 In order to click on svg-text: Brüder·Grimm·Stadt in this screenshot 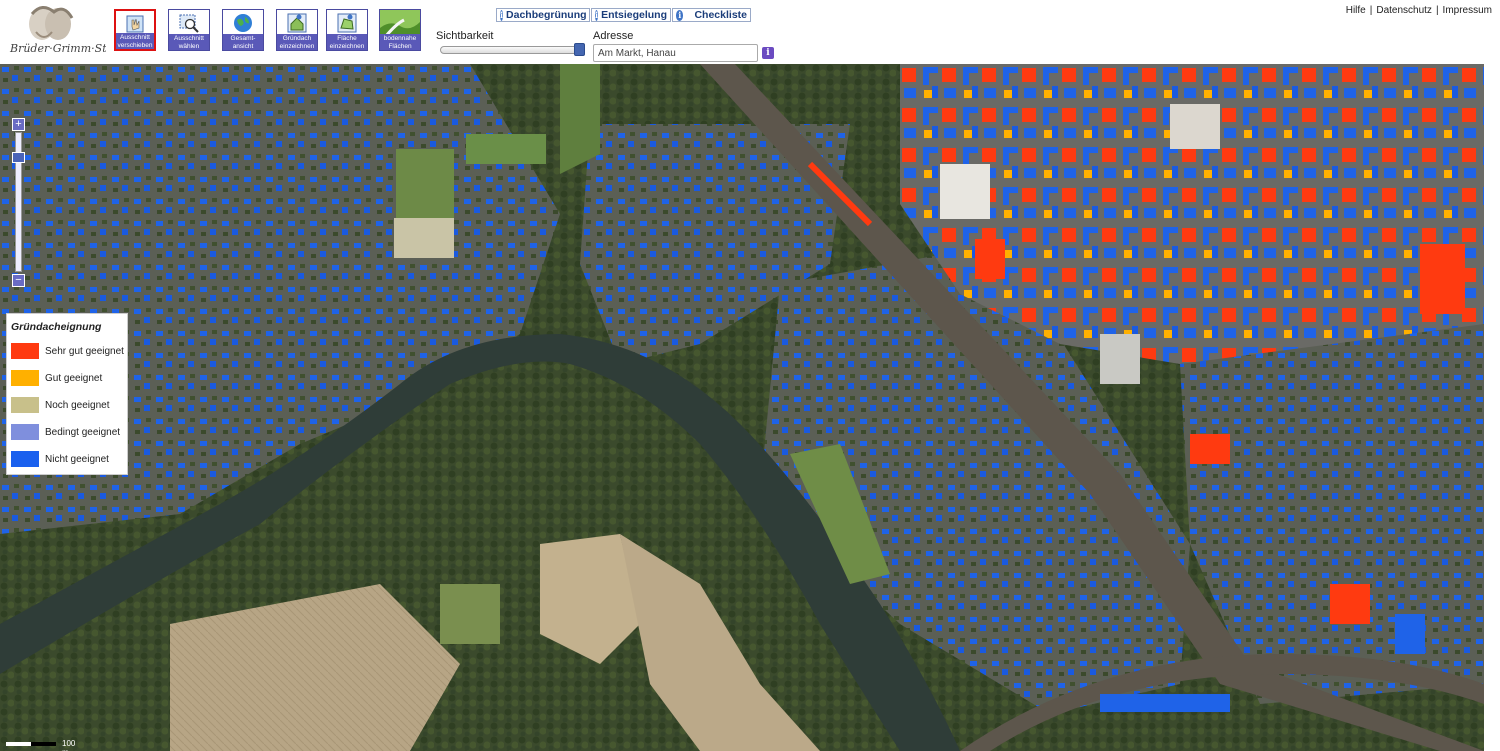, I will do `click(57, 48)`.